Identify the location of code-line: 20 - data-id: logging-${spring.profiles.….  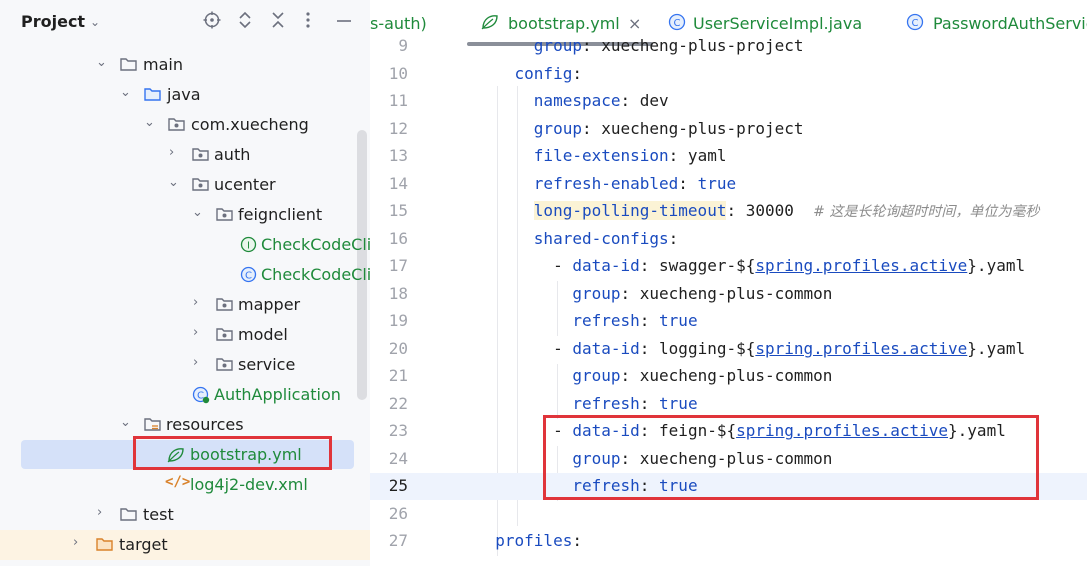
(728, 349).